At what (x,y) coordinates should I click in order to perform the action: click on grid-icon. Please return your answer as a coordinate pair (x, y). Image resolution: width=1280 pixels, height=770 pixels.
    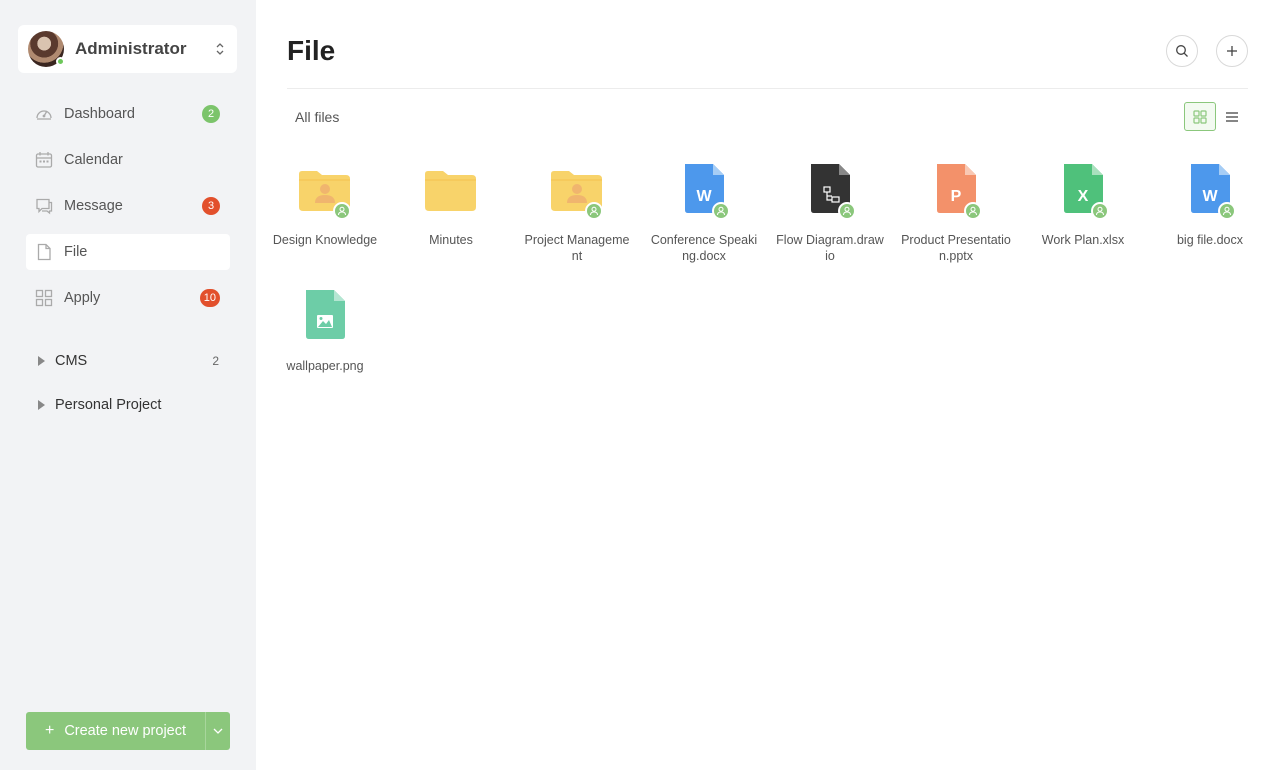
    Looking at the image, I should click on (1200, 116).